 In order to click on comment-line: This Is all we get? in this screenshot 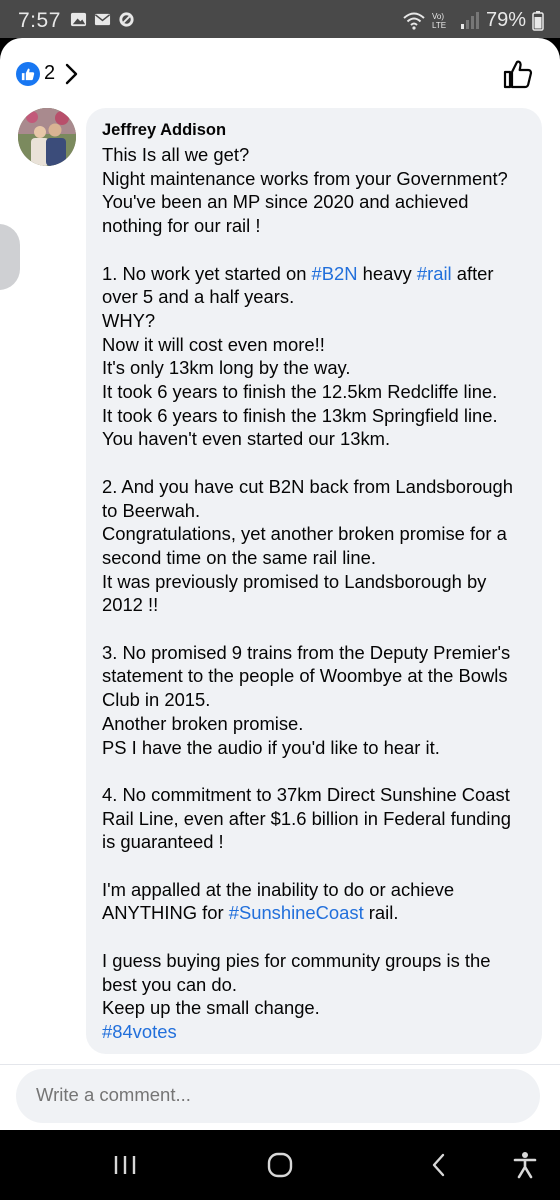, I will do `click(314, 155)`.